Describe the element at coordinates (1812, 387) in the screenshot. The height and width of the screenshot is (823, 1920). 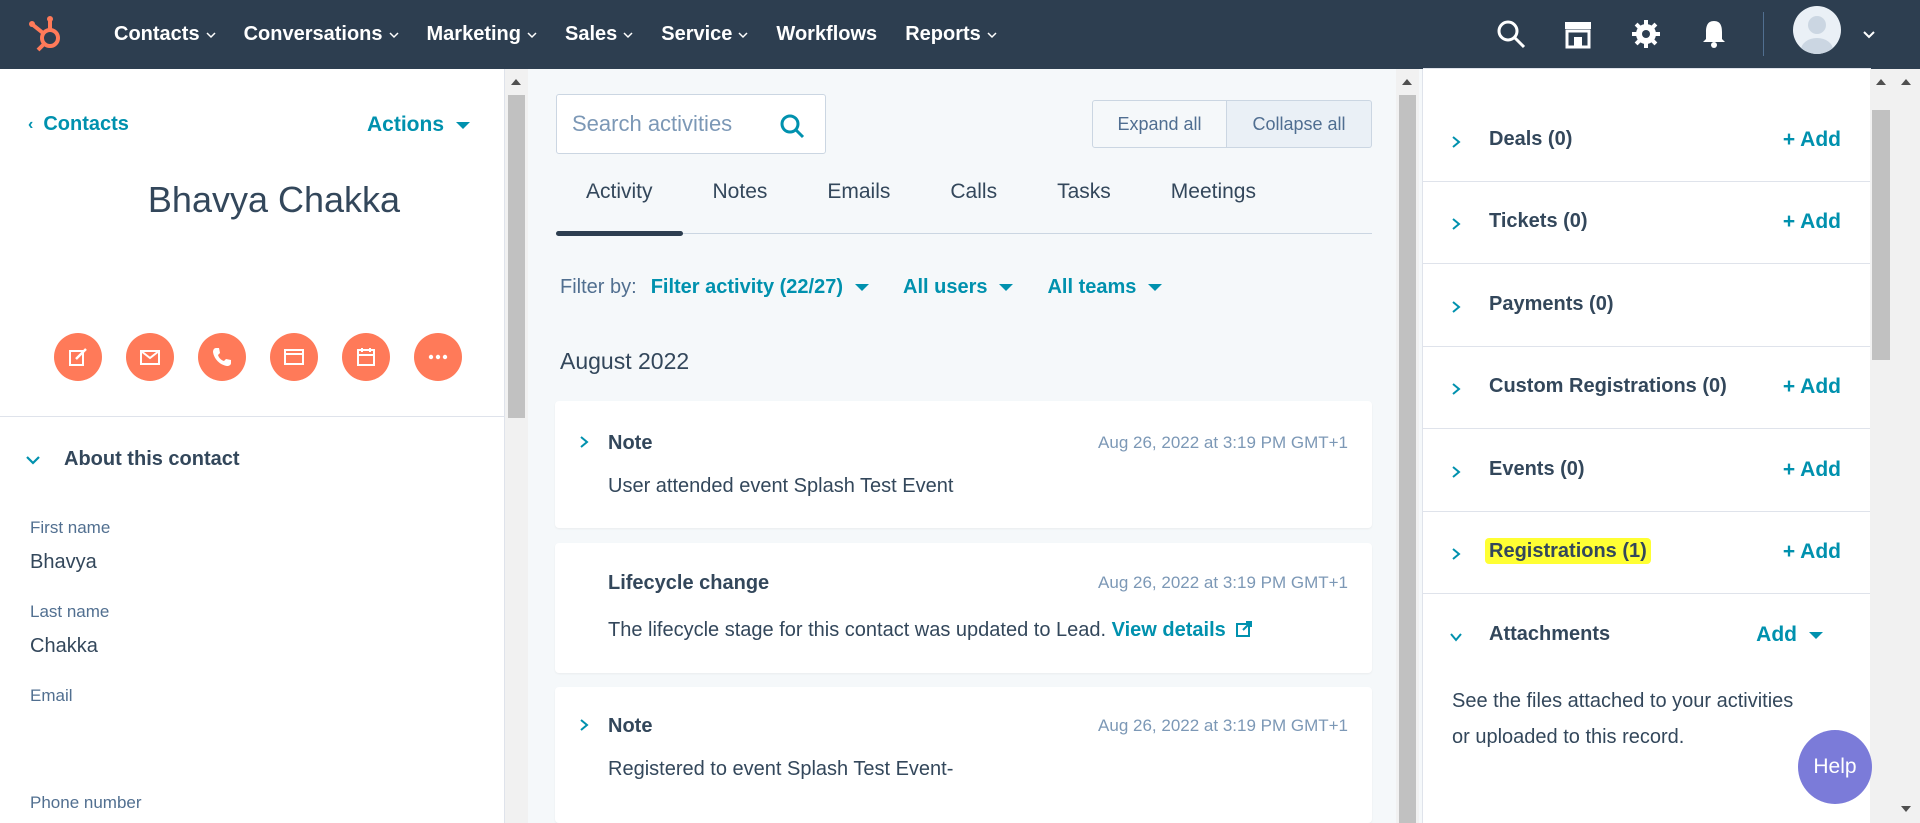
I see `add-custom-registration-button: + Add` at that location.